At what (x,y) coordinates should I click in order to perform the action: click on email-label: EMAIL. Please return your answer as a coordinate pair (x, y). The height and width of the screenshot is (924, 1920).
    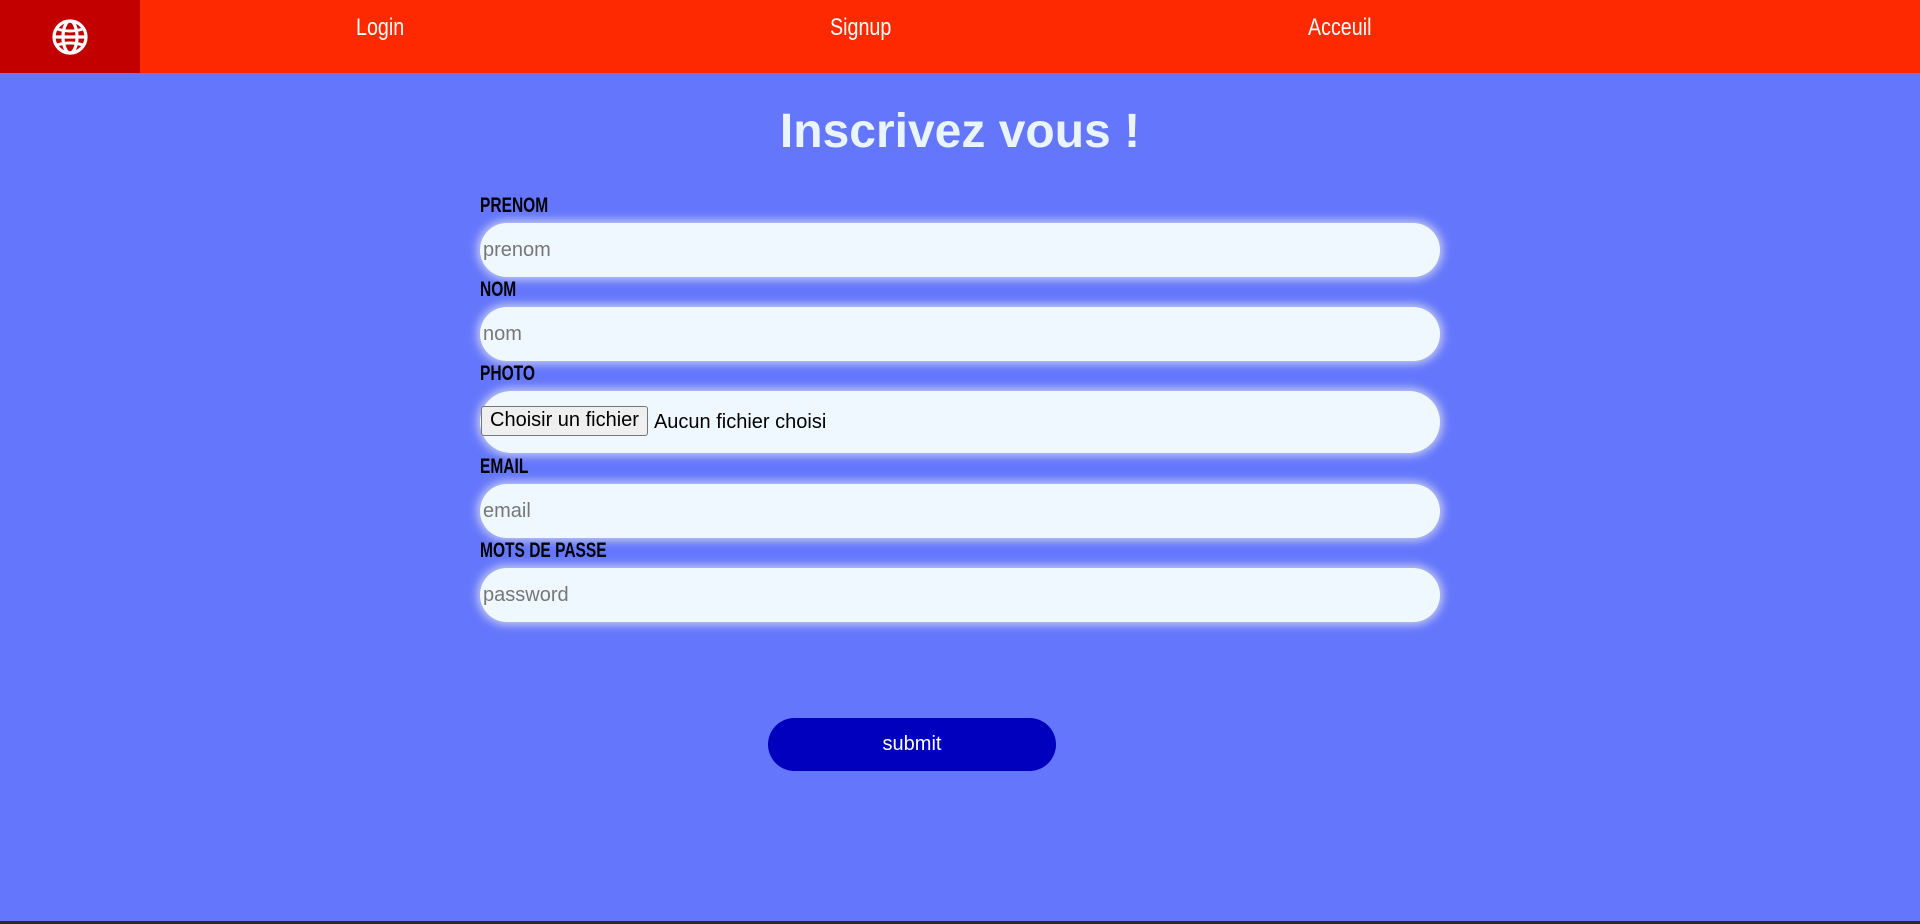
    Looking at the image, I should click on (504, 466).